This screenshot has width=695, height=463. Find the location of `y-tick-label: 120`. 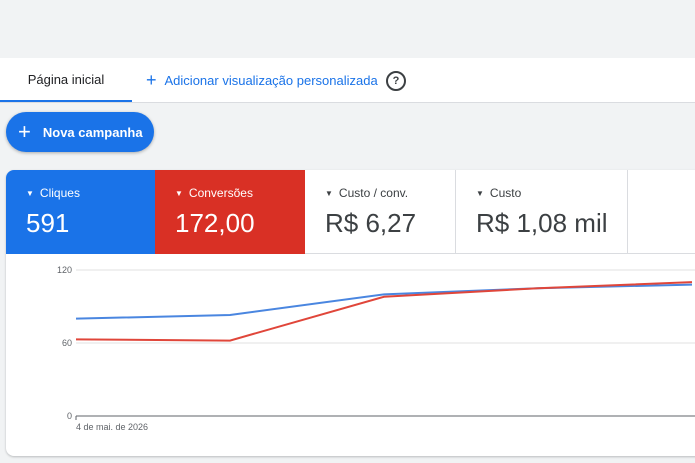

y-tick-label: 120 is located at coordinates (64, 270).